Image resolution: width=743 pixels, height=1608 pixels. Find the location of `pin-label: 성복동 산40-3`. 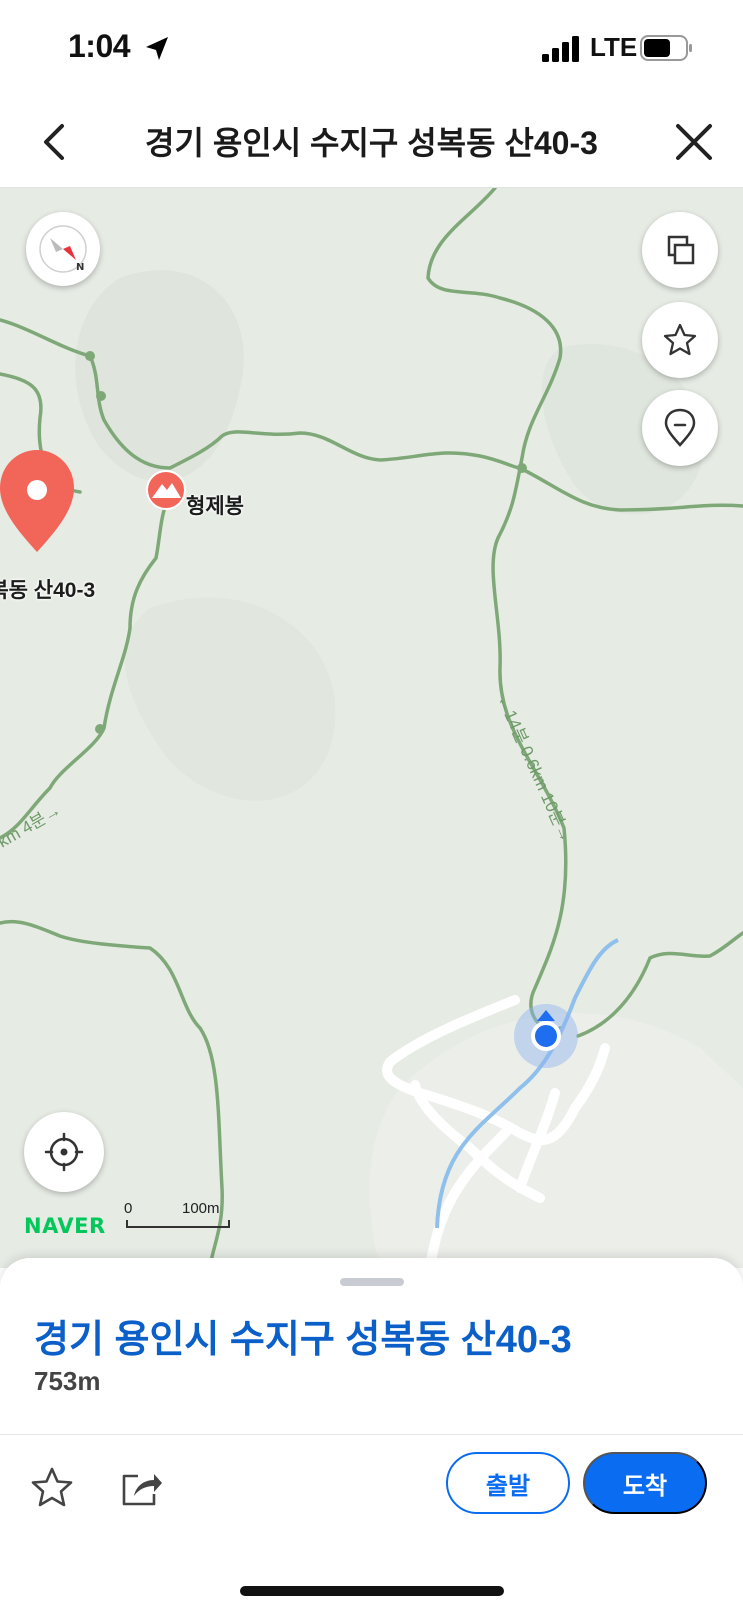

pin-label: 성복동 산40-3 is located at coordinates (47, 589).